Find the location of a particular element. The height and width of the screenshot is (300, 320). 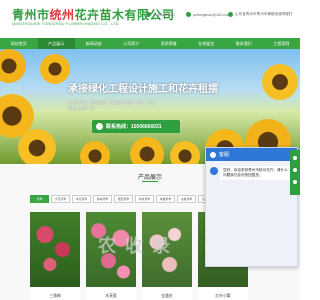

category-tab: 微型月季 is located at coordinates (123, 199).